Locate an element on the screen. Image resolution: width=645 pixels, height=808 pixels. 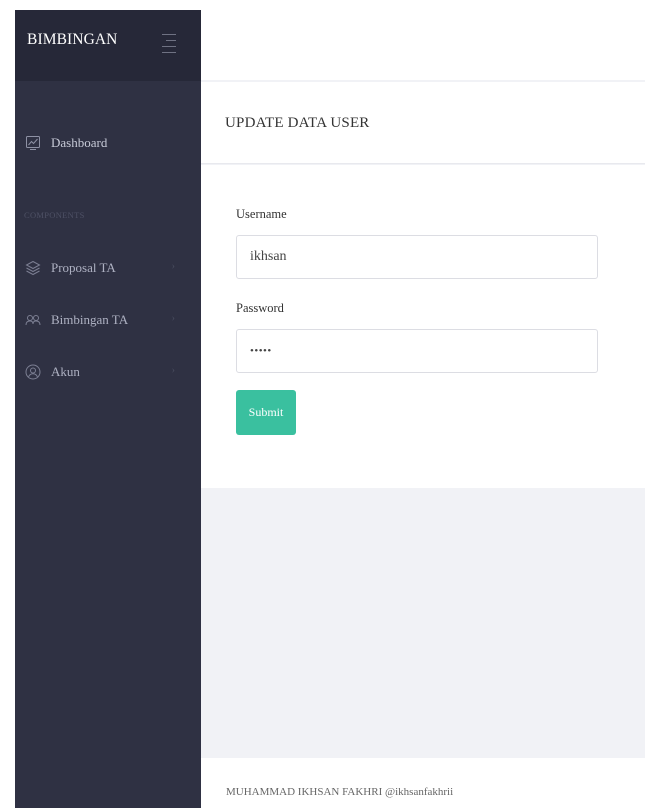
submit-button: Submit is located at coordinates (266, 412).